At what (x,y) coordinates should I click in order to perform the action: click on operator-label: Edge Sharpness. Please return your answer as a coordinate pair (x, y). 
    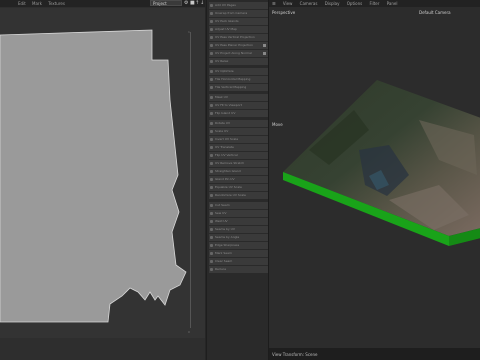
    Looking at the image, I should click on (227, 245).